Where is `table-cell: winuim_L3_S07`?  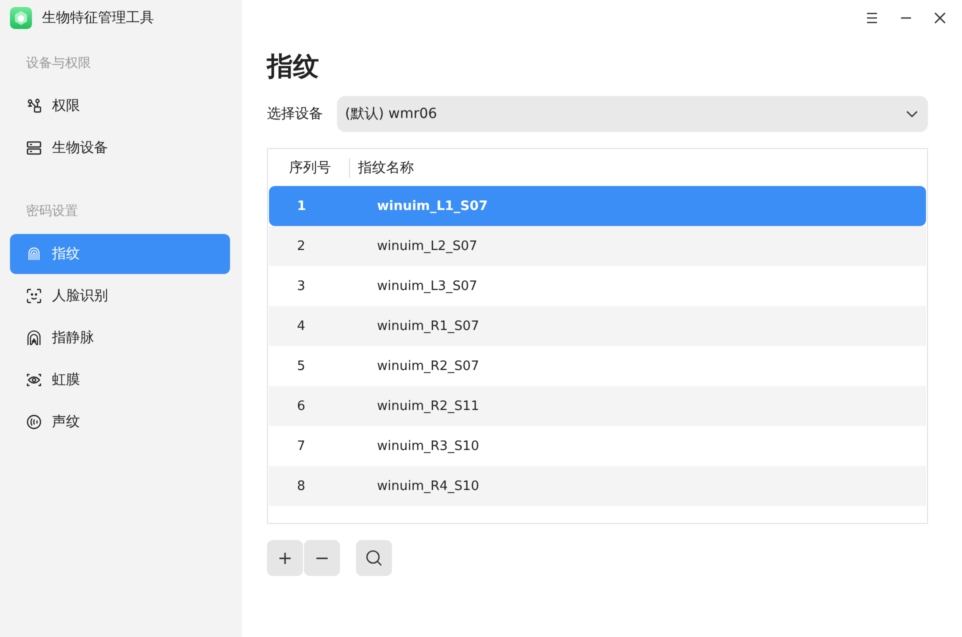
table-cell: winuim_L3_S07 is located at coordinates (427, 286).